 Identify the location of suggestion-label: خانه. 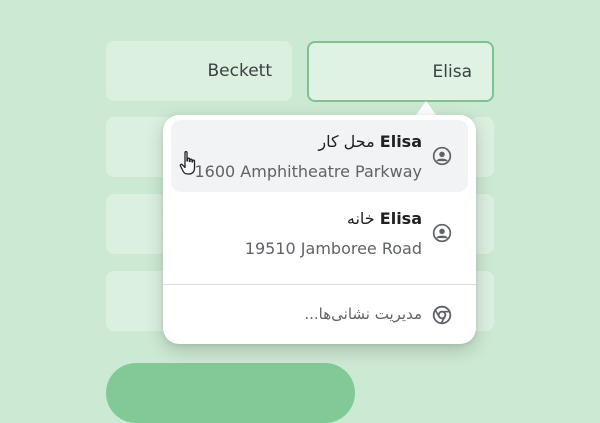
(360, 218).